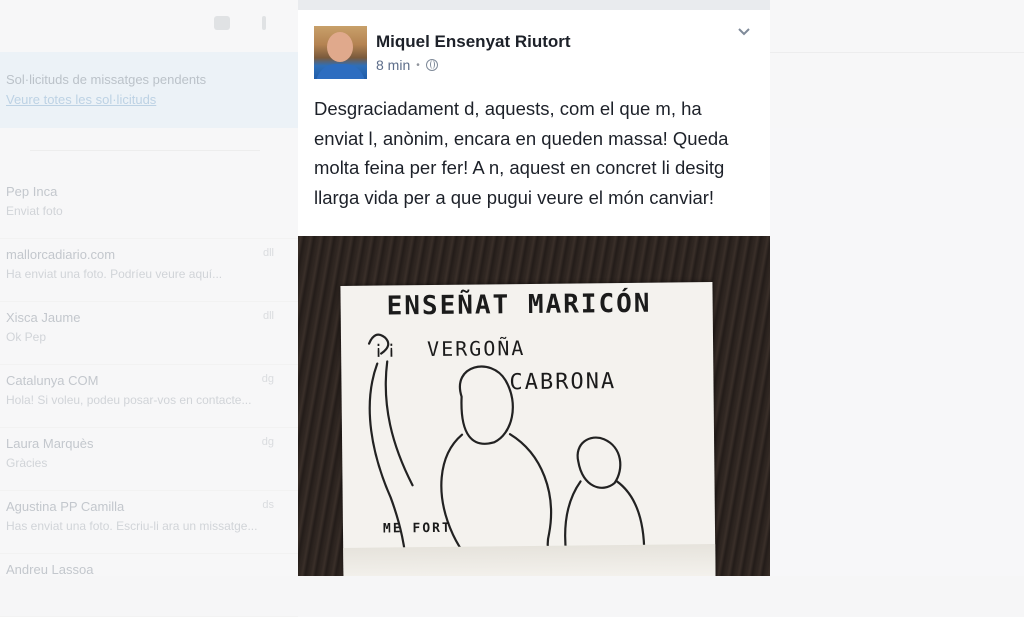  I want to click on background-toolbar, so click(149, 25).